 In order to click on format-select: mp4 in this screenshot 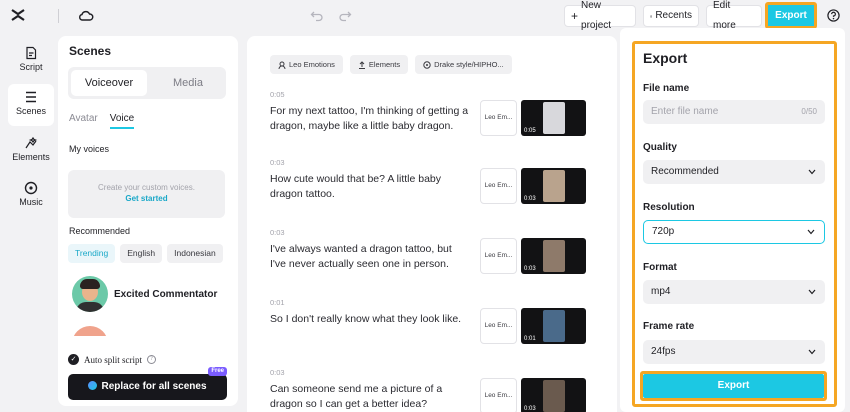, I will do `click(734, 292)`.